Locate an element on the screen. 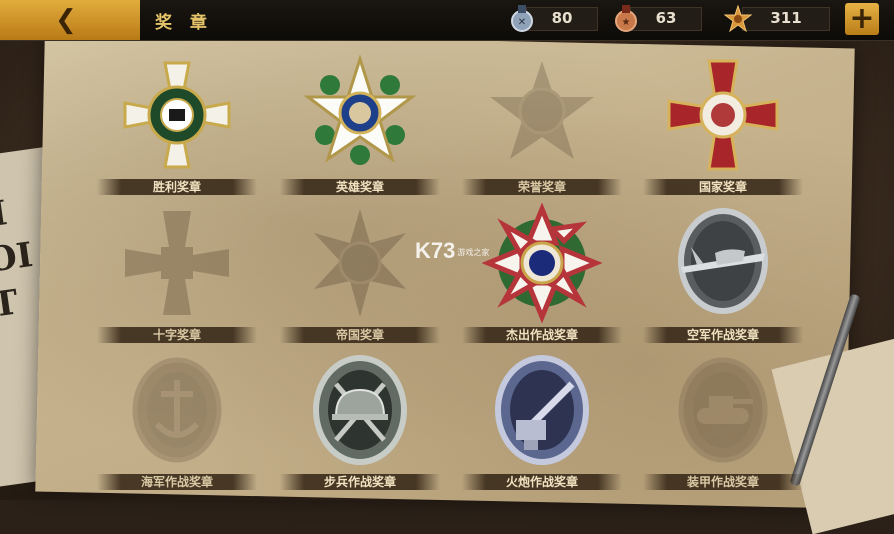 The height and width of the screenshot is (534, 894). infantry-badge-icon is located at coordinates (360, 410).